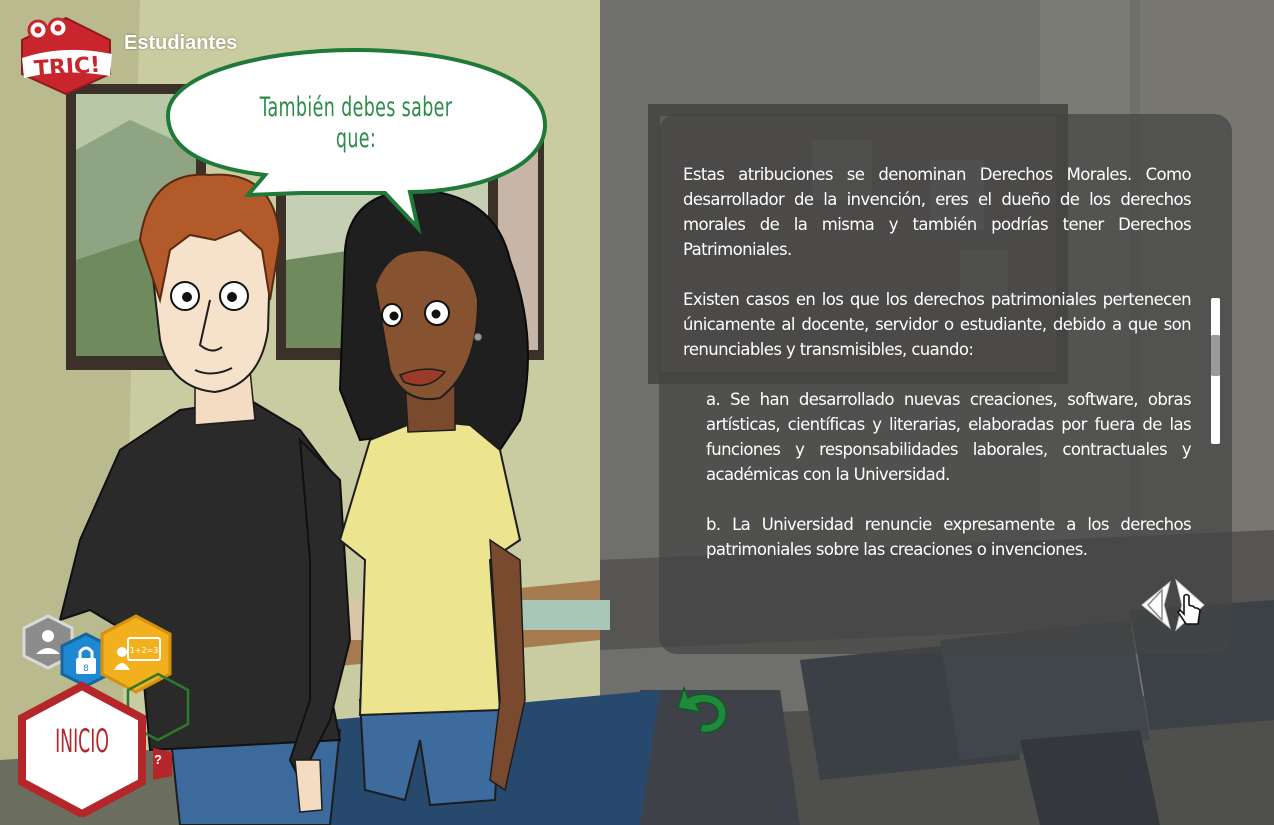  What do you see at coordinates (703, 710) in the screenshot?
I see `undo-arrow-icon` at bounding box center [703, 710].